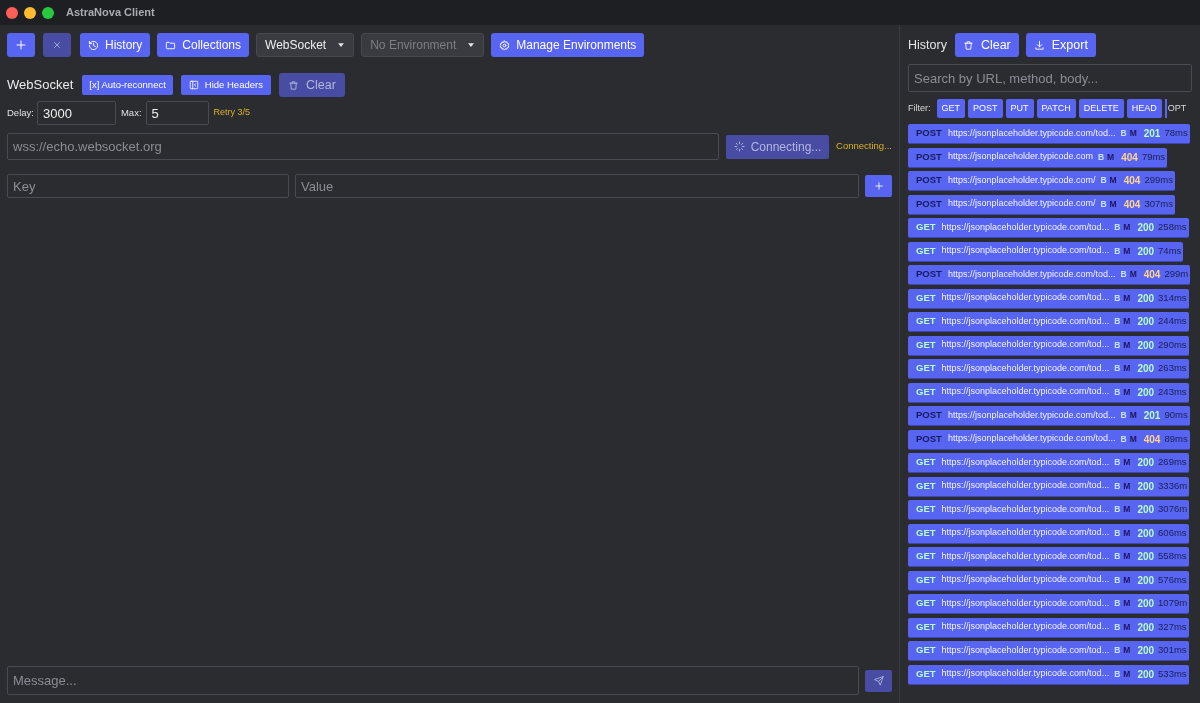  What do you see at coordinates (148, 186) in the screenshot?
I see `header-key-field: Key` at bounding box center [148, 186].